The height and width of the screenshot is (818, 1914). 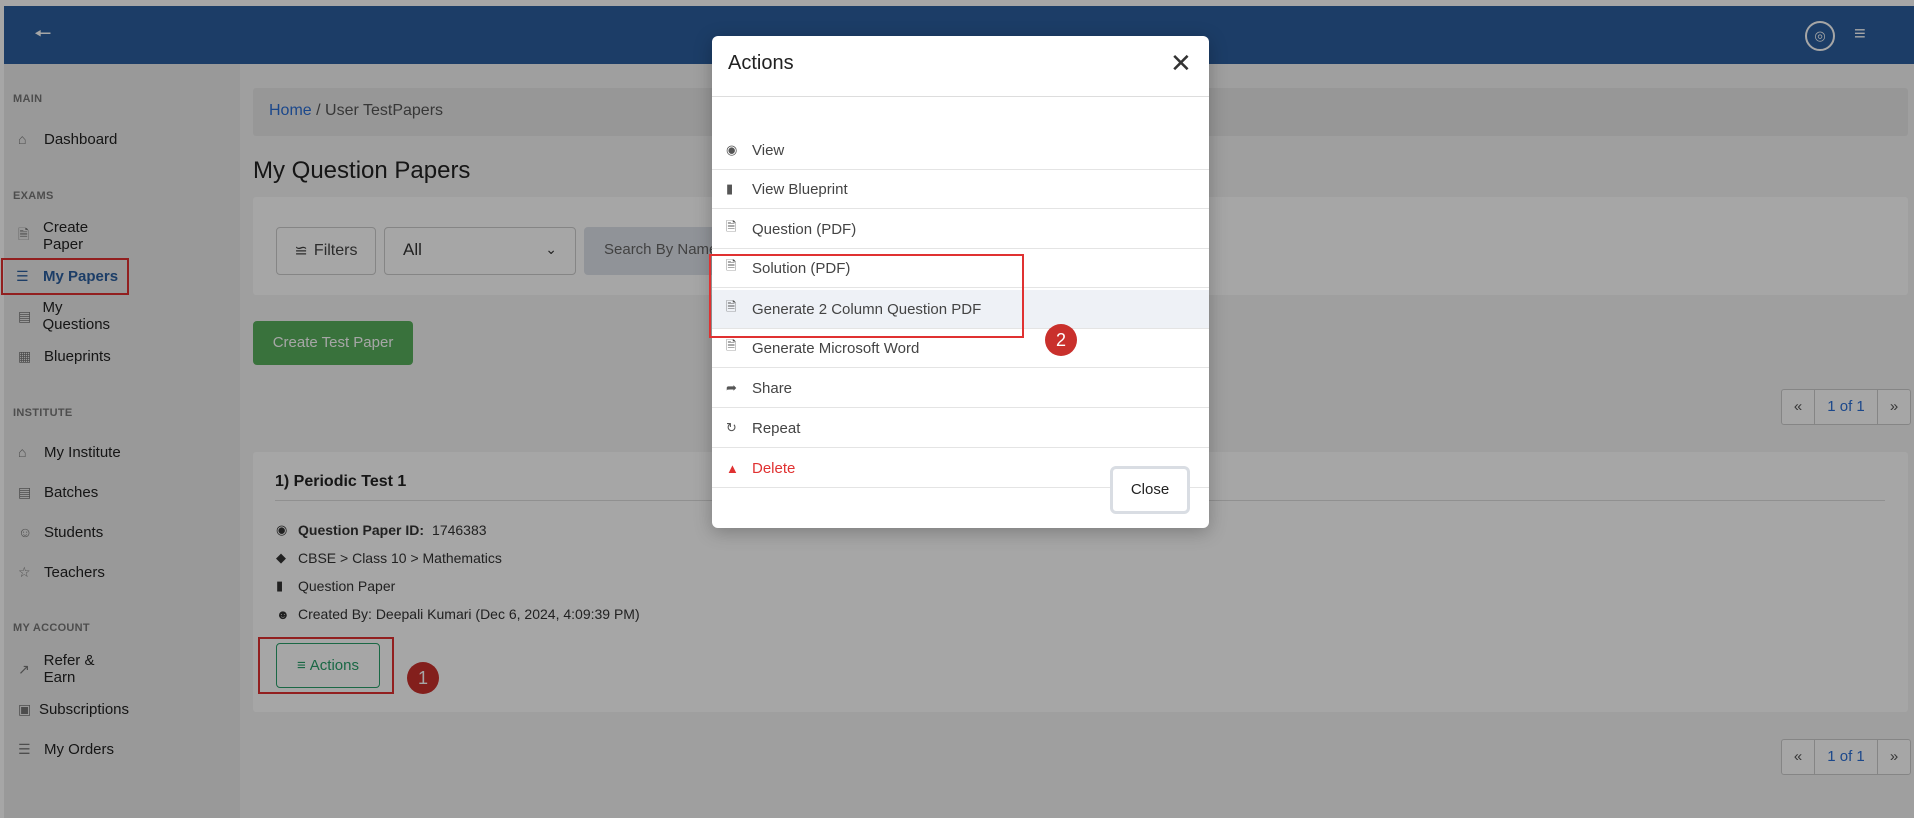 I want to click on share-icon: ➦, so click(x=731, y=387).